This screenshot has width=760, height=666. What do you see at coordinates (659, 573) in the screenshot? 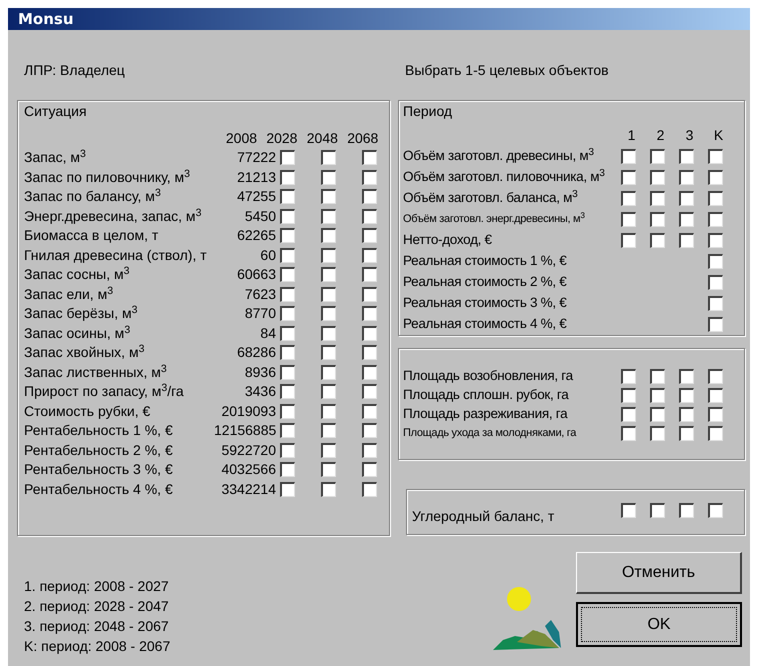
I see `cancel-button: Отменить` at bounding box center [659, 573].